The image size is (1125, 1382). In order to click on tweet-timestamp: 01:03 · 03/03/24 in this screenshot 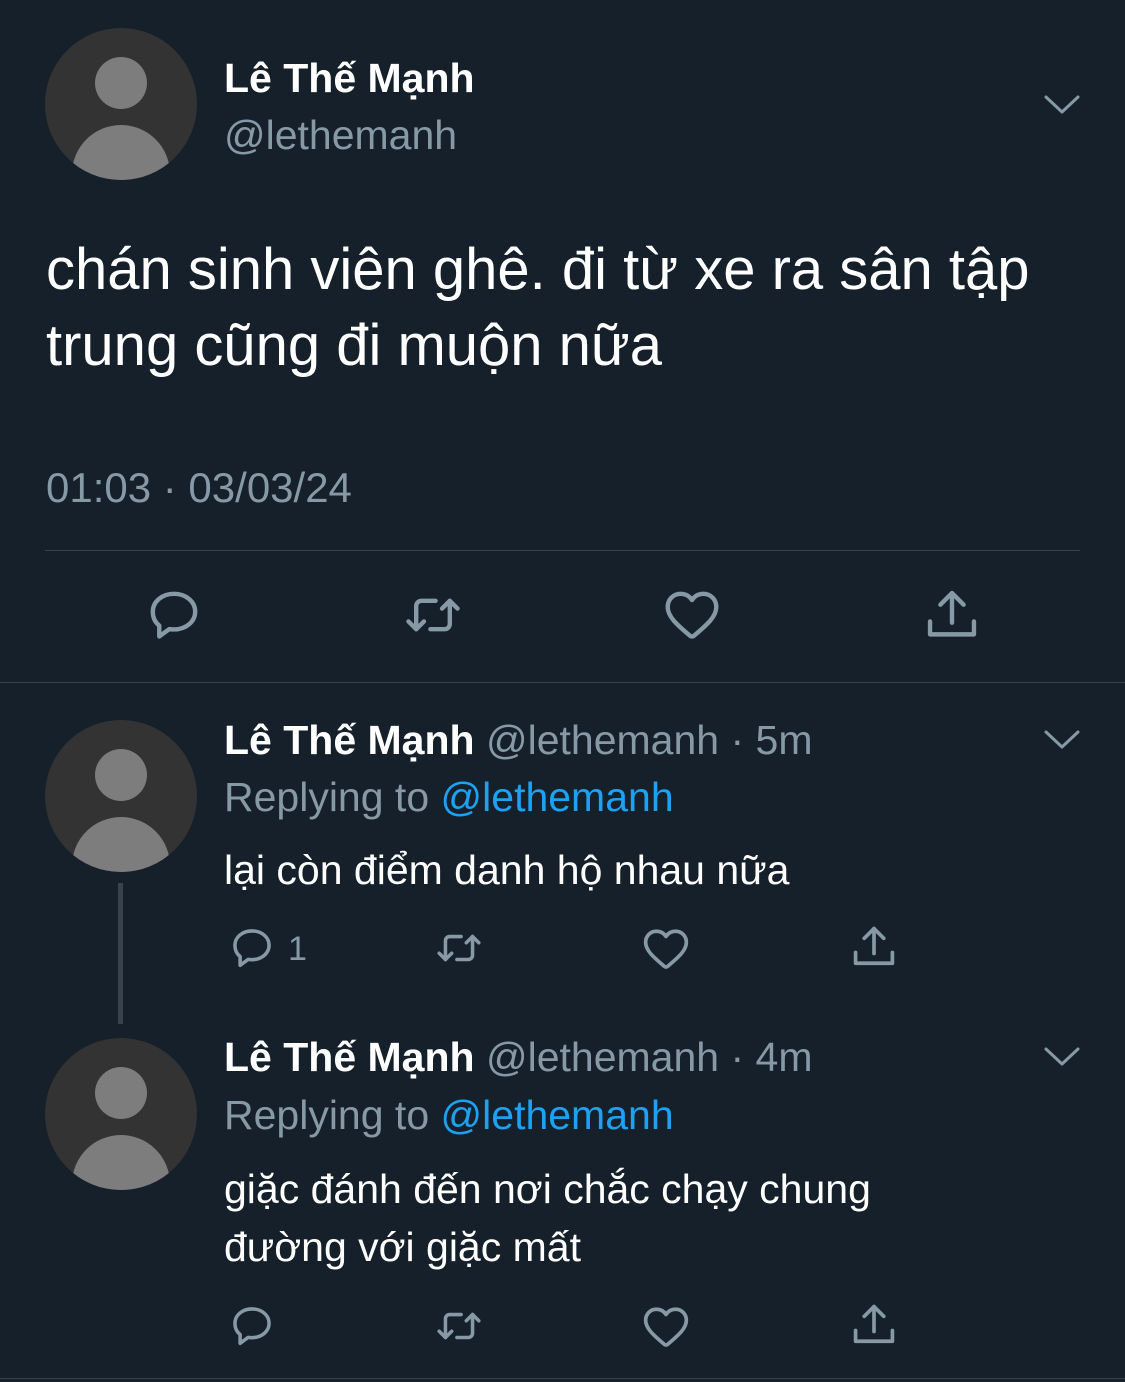, I will do `click(199, 487)`.